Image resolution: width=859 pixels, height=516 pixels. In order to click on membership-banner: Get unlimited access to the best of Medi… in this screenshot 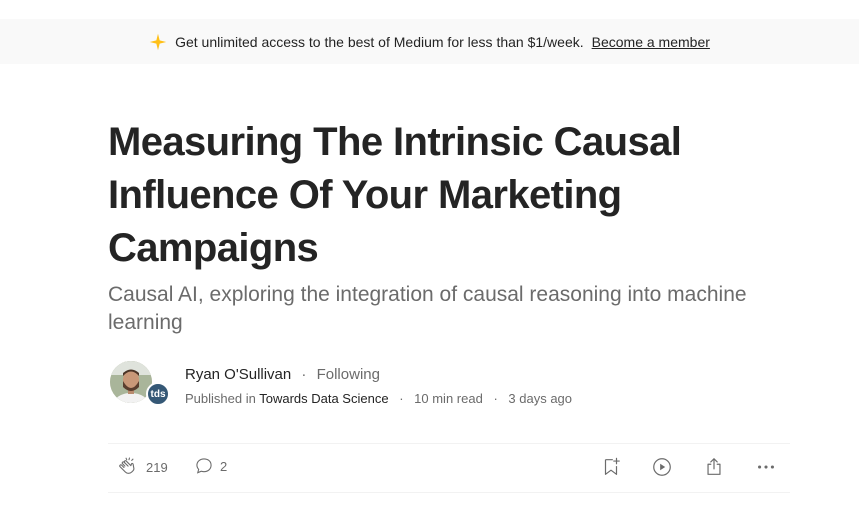, I will do `click(429, 41)`.